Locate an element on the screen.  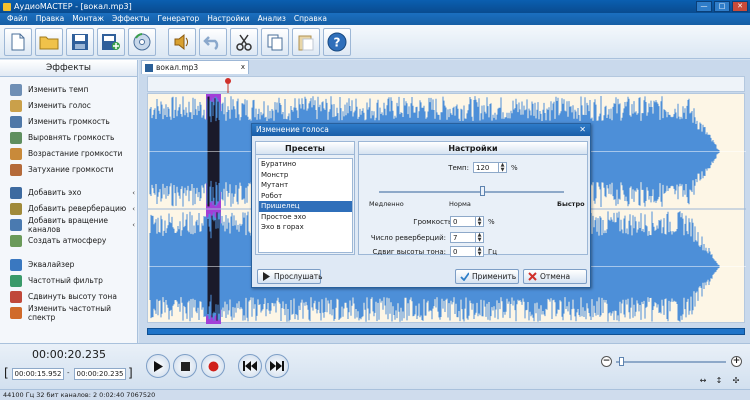
zoom-slider-track is located at coordinates (671, 362).